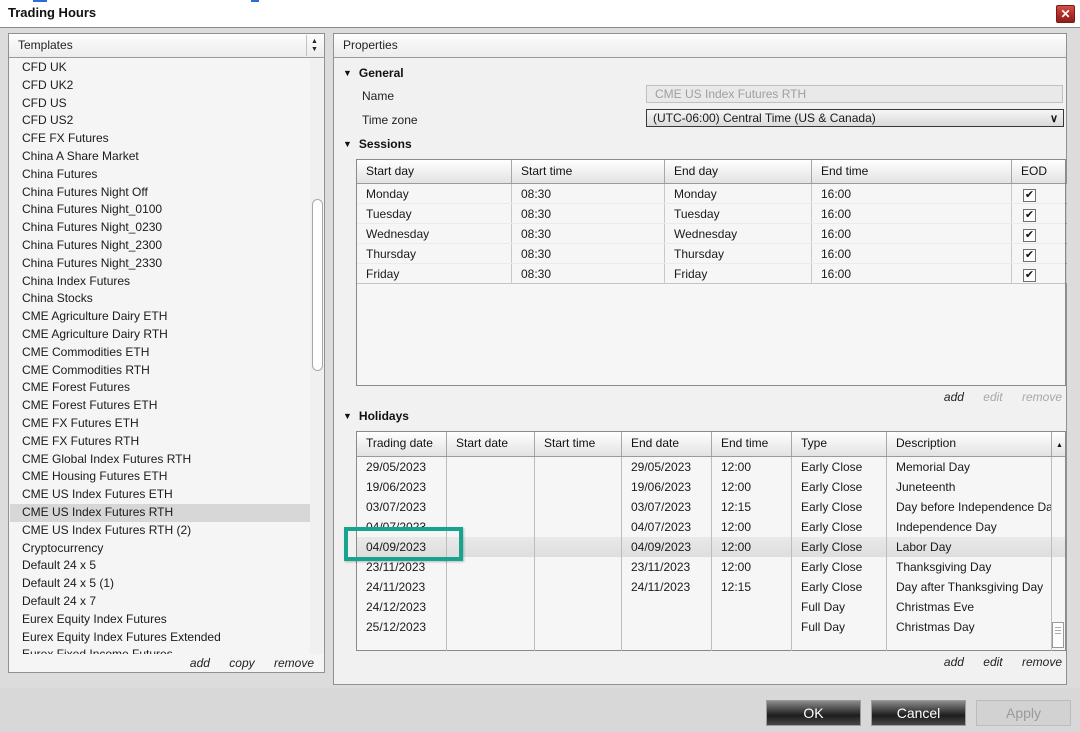  I want to click on holidays-column-header: Type, so click(839, 444).